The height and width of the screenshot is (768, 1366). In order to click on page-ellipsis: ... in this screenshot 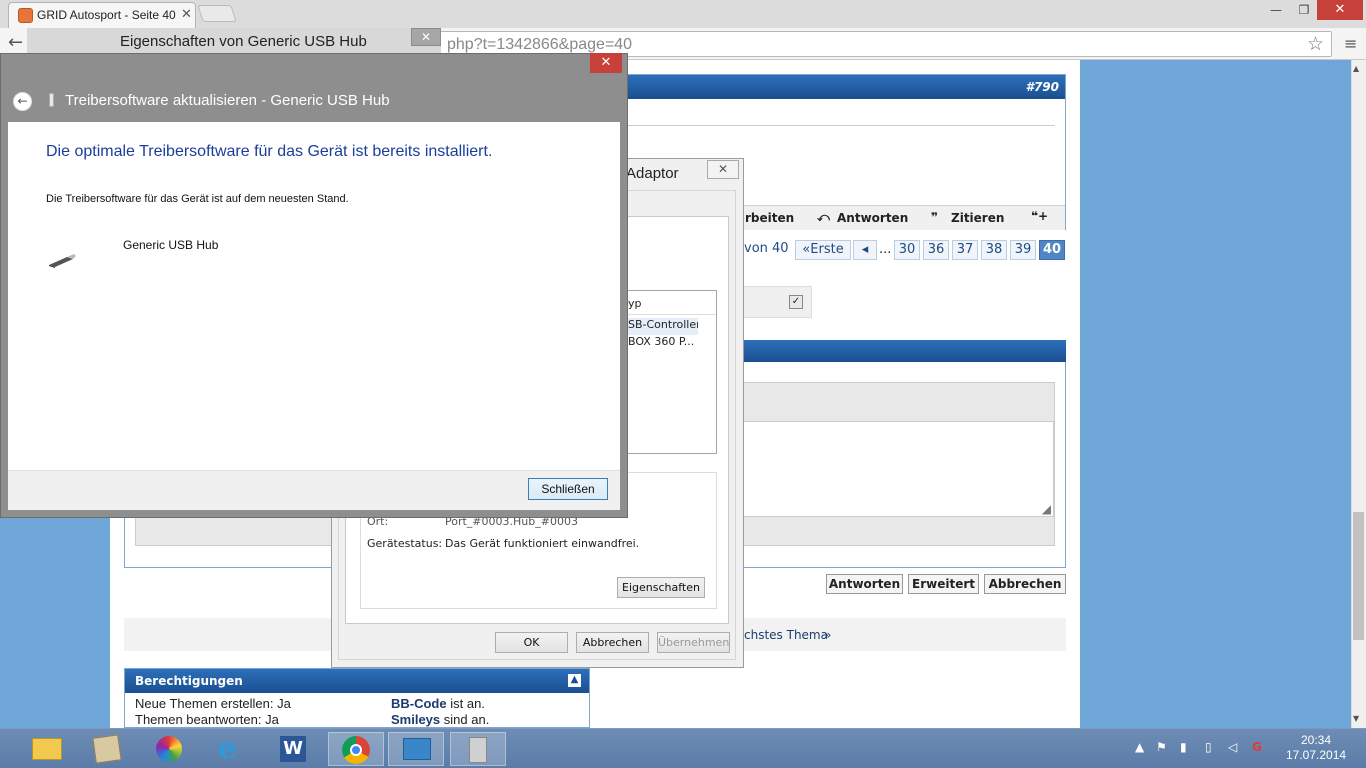, I will do `click(885, 249)`.